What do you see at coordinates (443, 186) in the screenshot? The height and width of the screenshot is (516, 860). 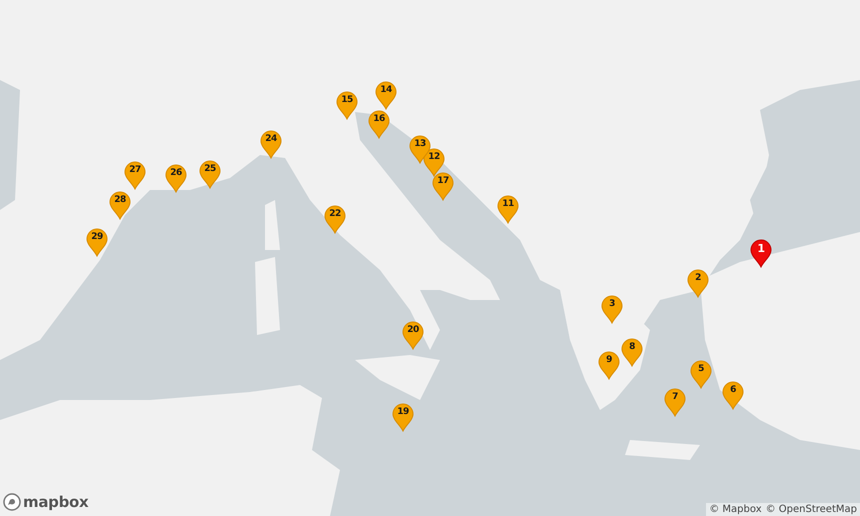 I see `map-marker: 17` at bounding box center [443, 186].